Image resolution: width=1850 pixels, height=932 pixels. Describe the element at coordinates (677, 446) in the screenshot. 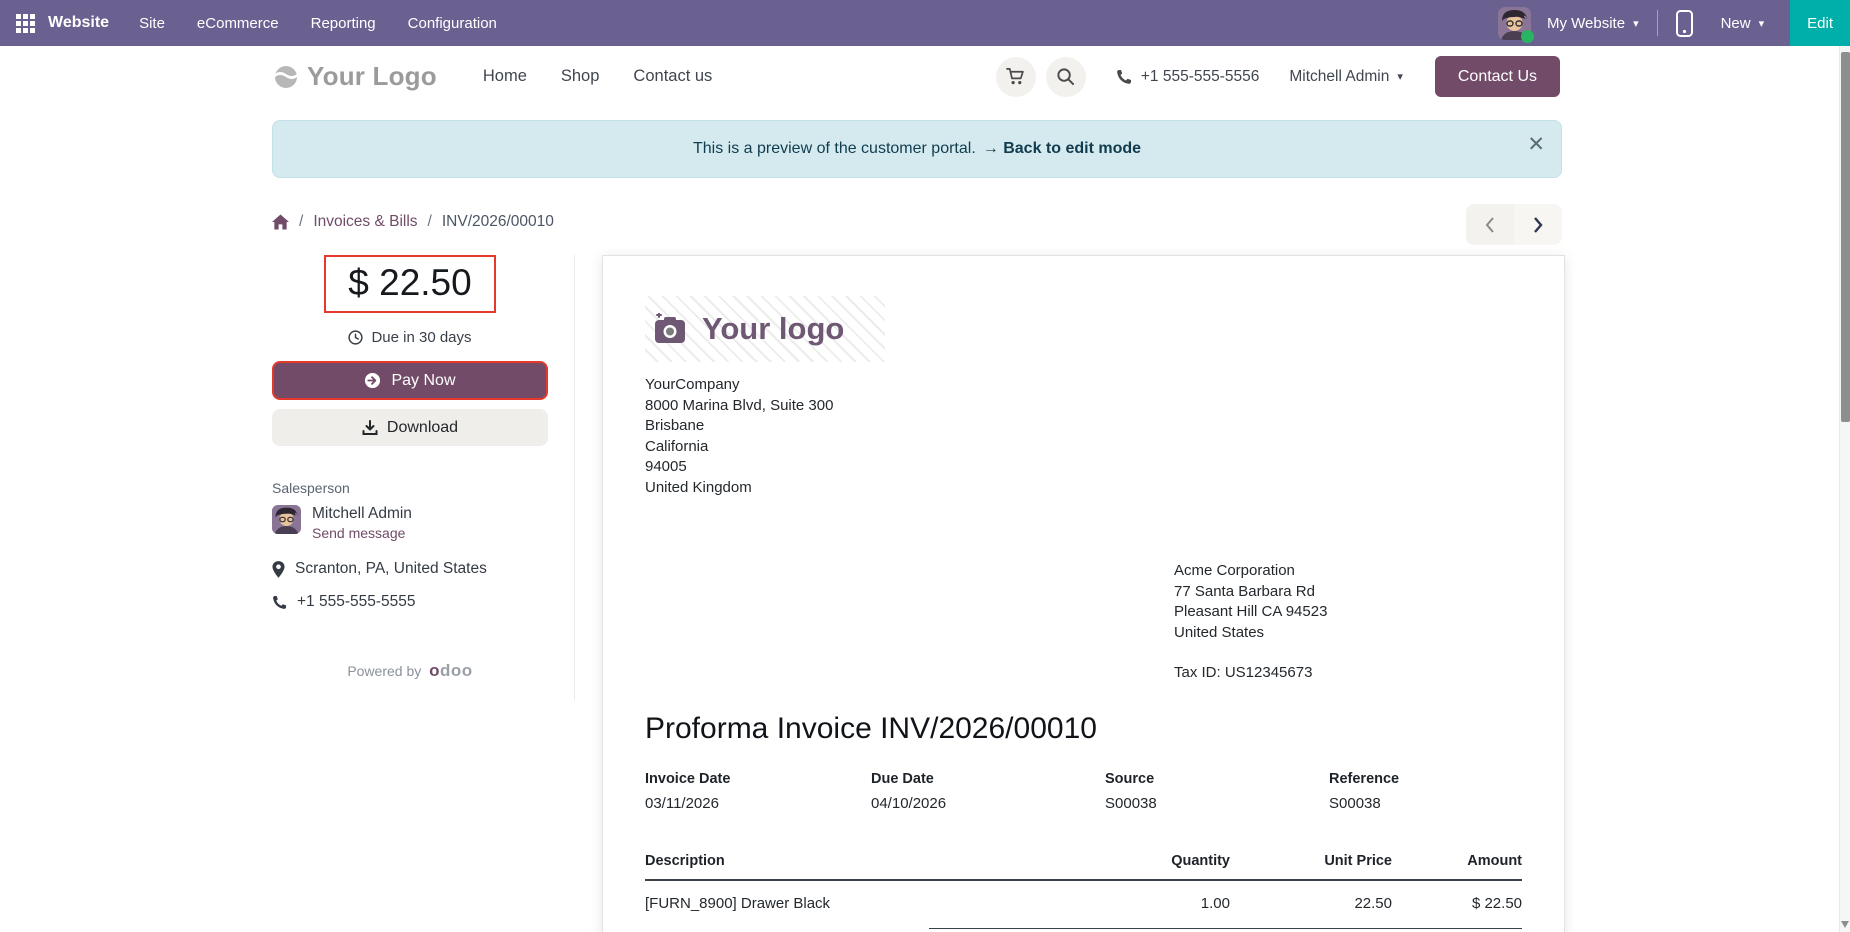

I see `company-state: California` at that location.